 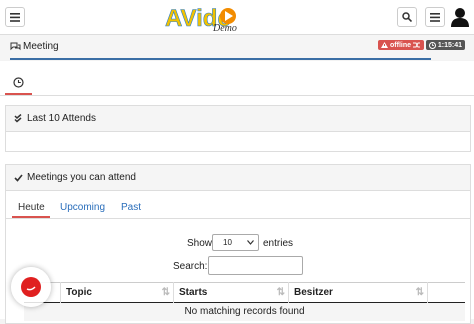 What do you see at coordinates (202, 18) in the screenshot?
I see `site-logo: AVide Demo` at bounding box center [202, 18].